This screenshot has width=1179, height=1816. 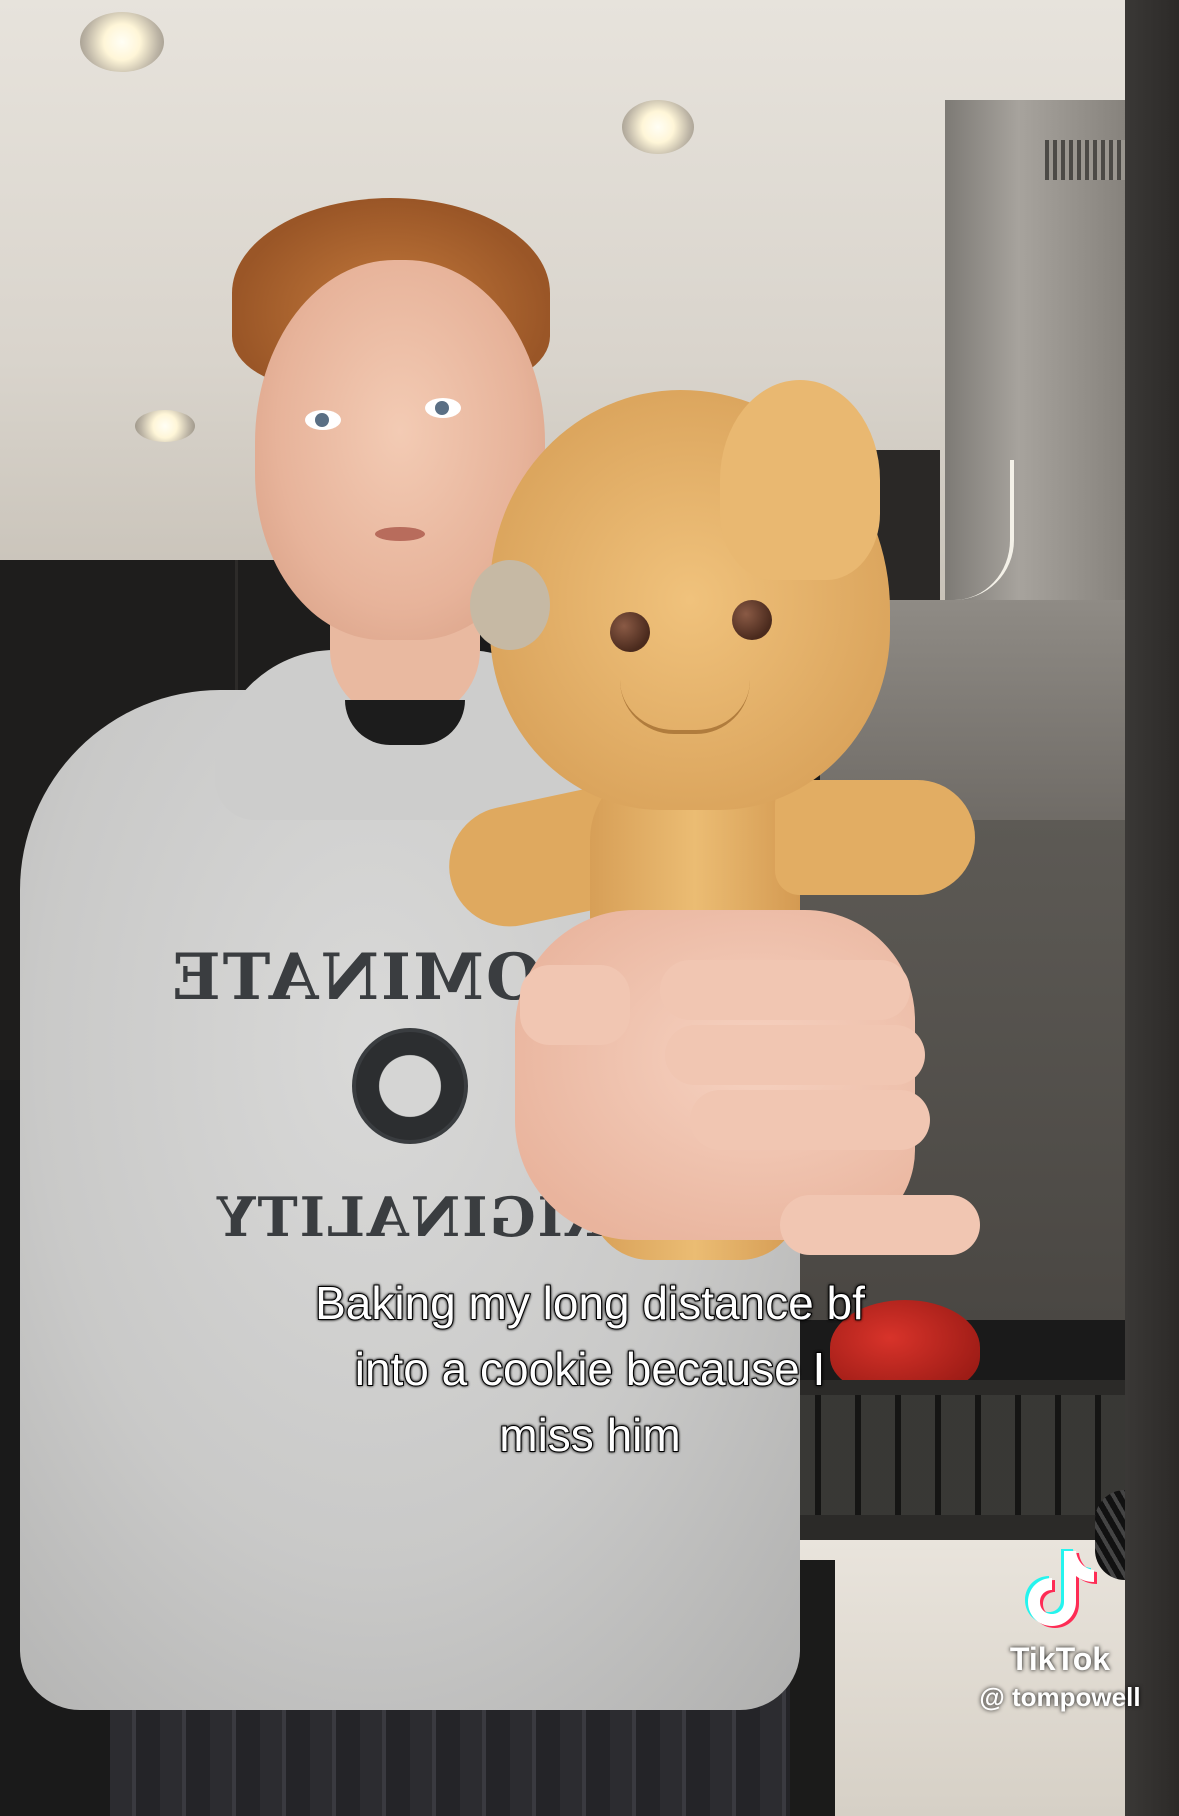 I want to click on left-eye, so click(x=323, y=420).